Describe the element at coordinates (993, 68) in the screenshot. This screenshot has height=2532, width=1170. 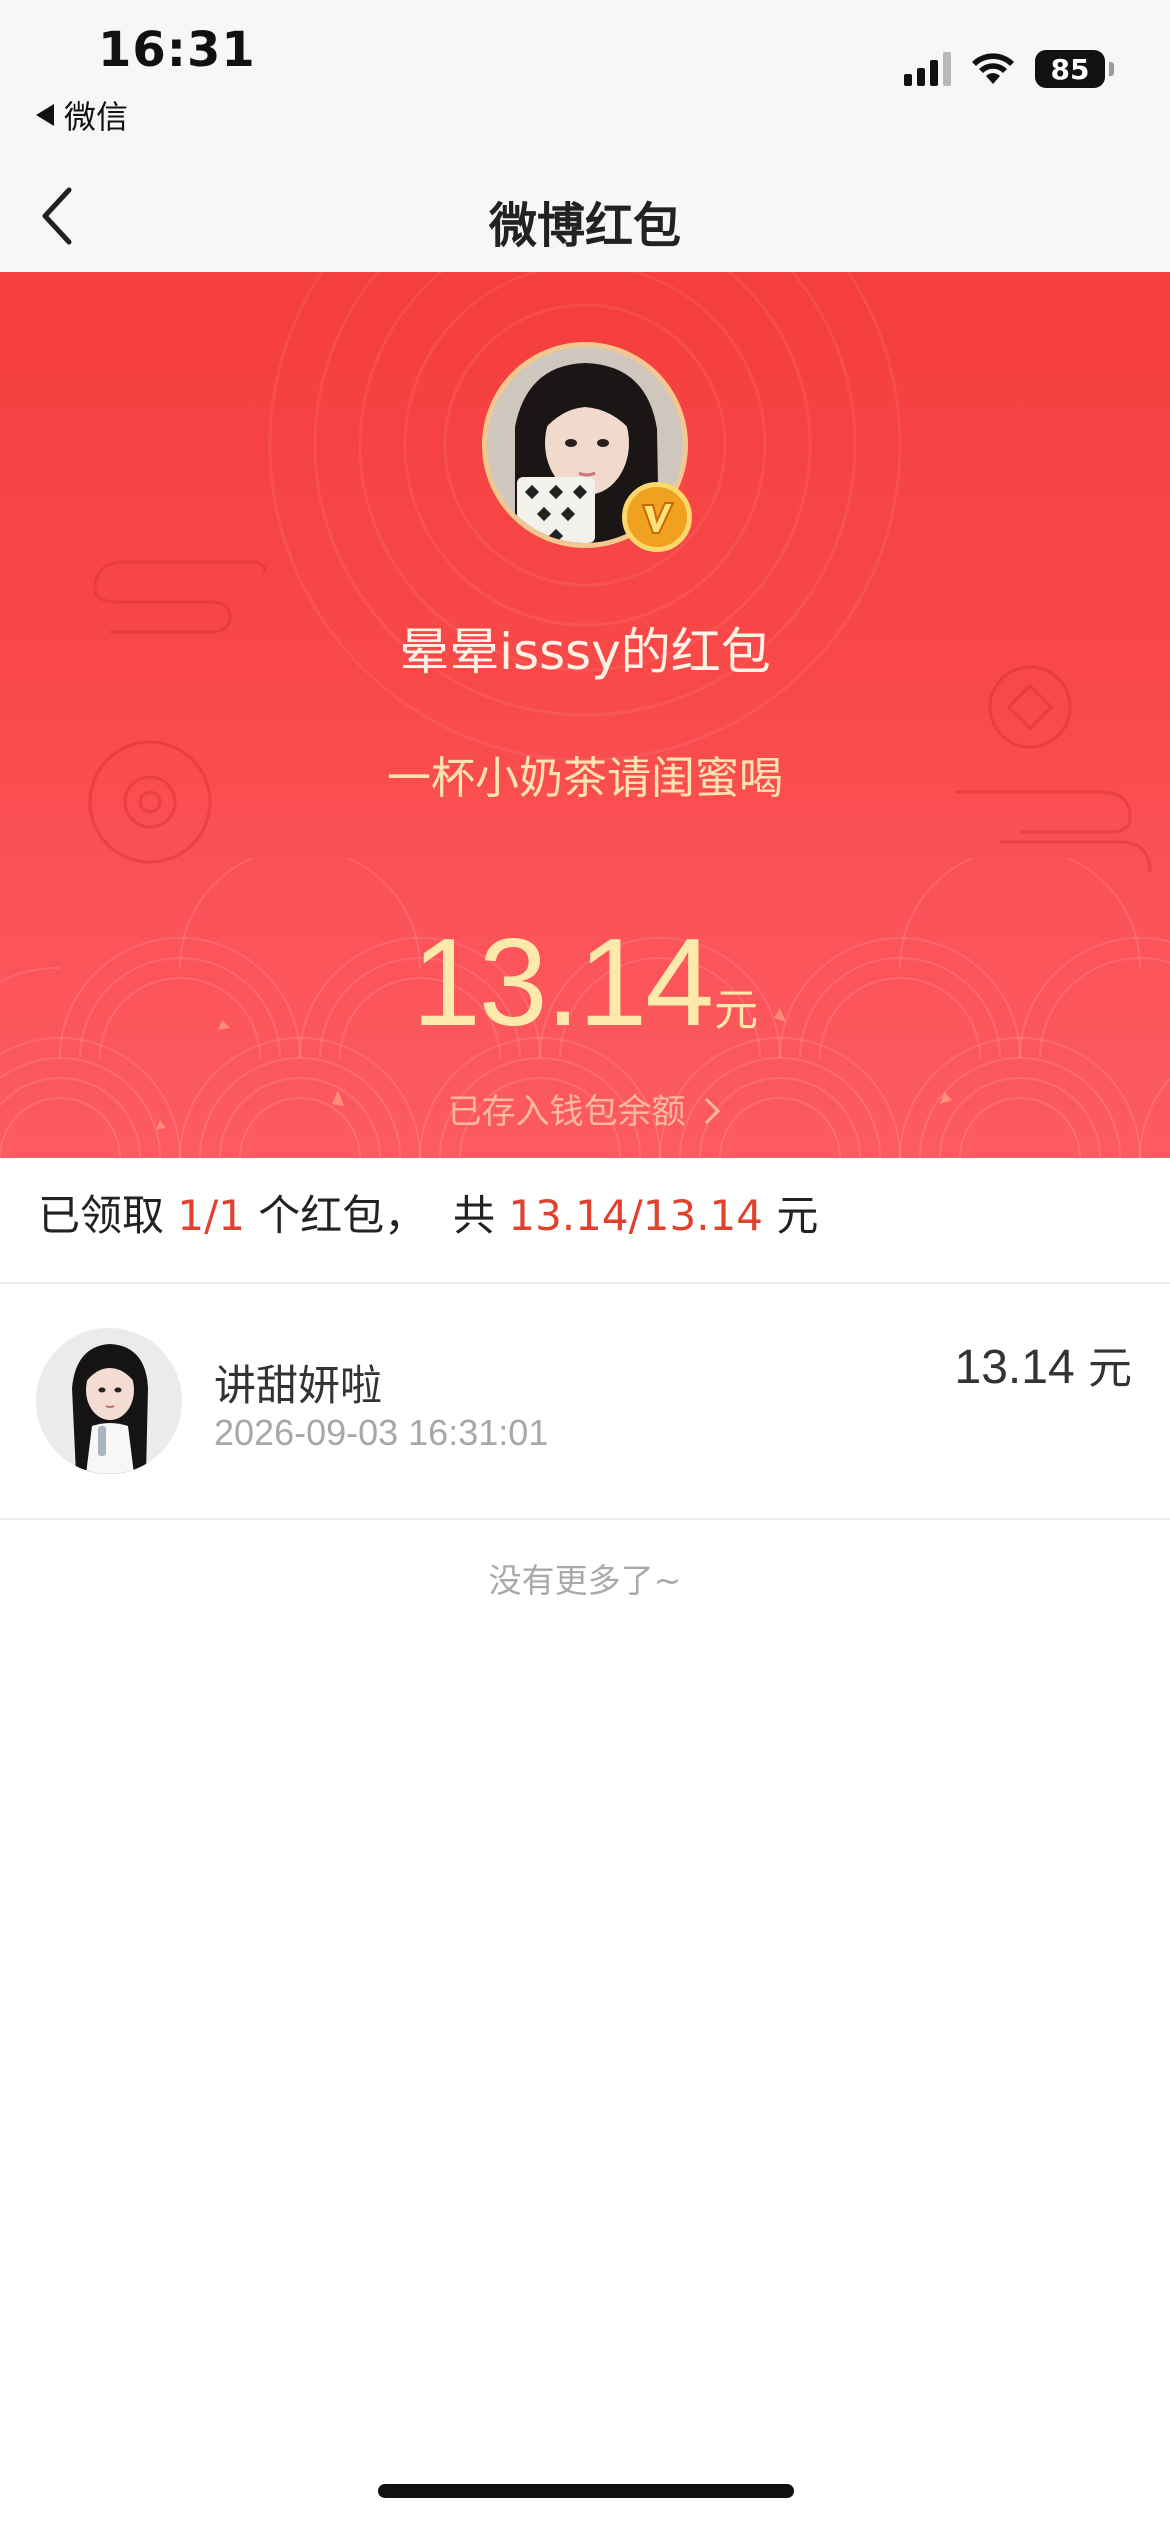
I see `wifi-icon` at that location.